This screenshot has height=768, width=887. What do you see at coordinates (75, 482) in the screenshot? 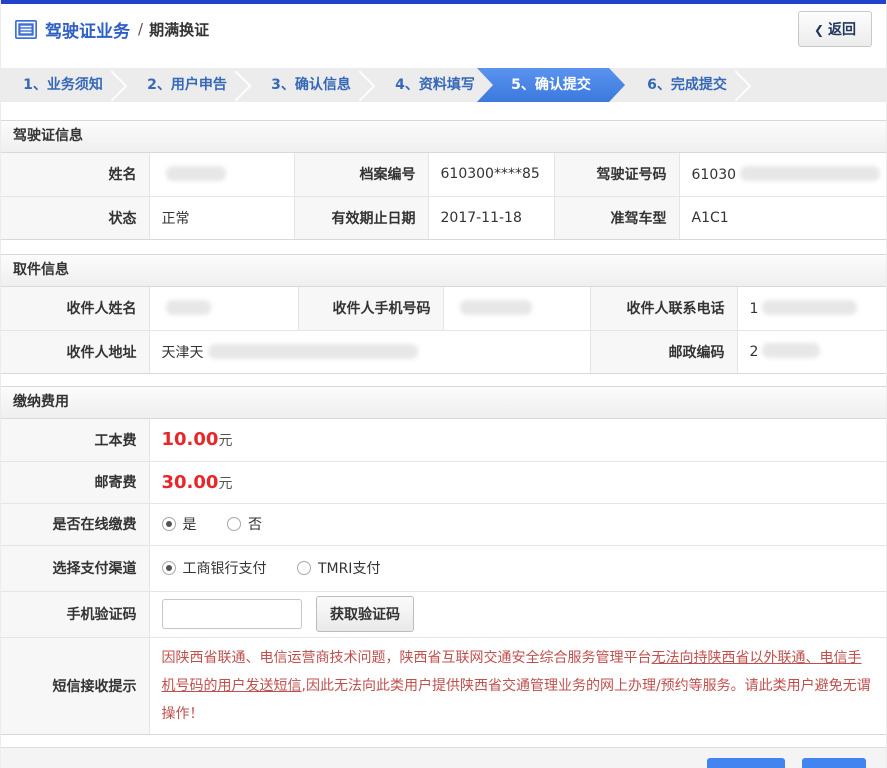
I see `postage-fee-label: 邮寄费` at bounding box center [75, 482].